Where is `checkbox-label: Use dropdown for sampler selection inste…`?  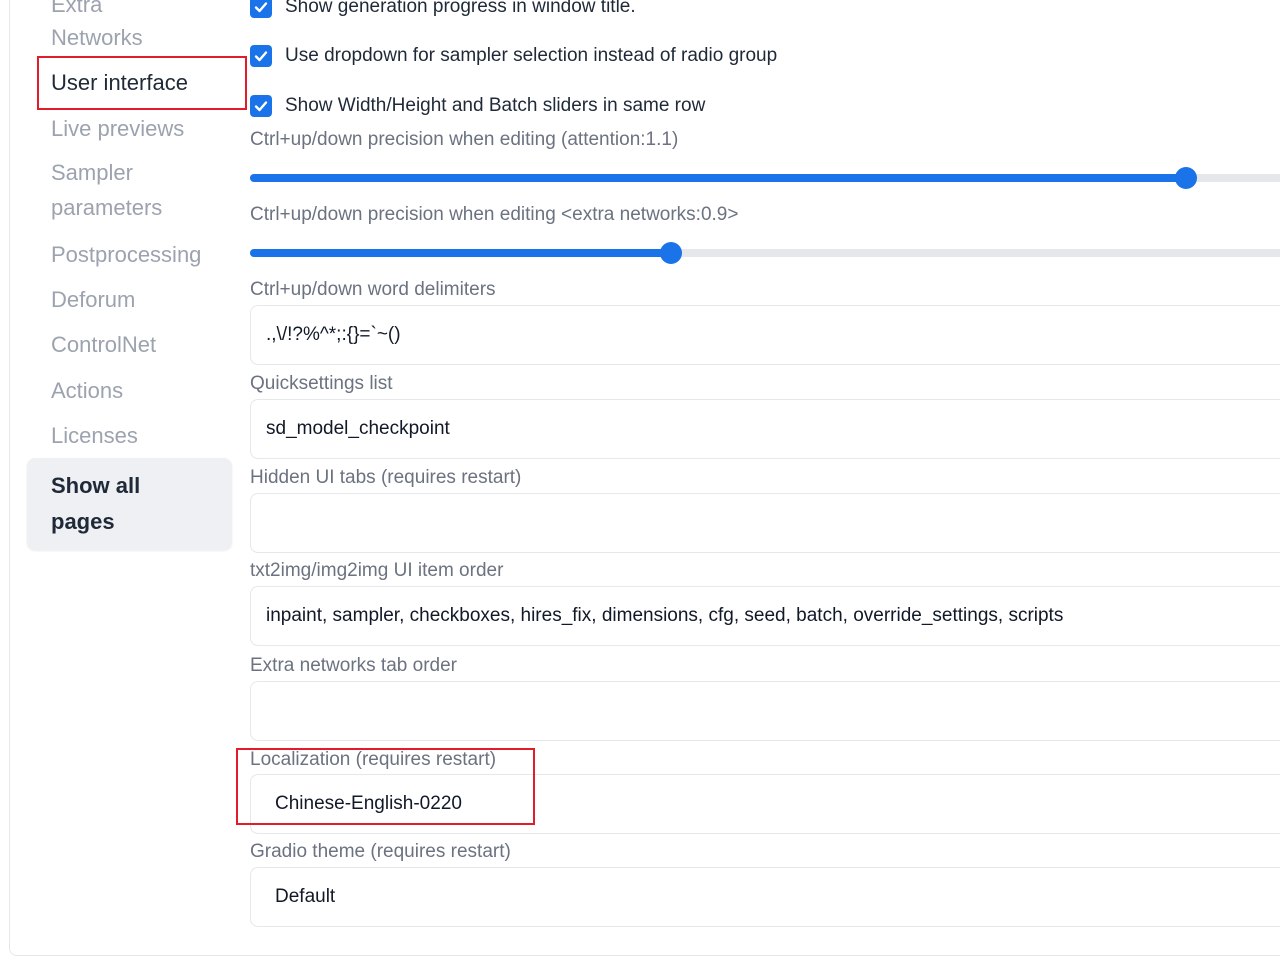 checkbox-label: Use dropdown for sampler selection inste… is located at coordinates (531, 55).